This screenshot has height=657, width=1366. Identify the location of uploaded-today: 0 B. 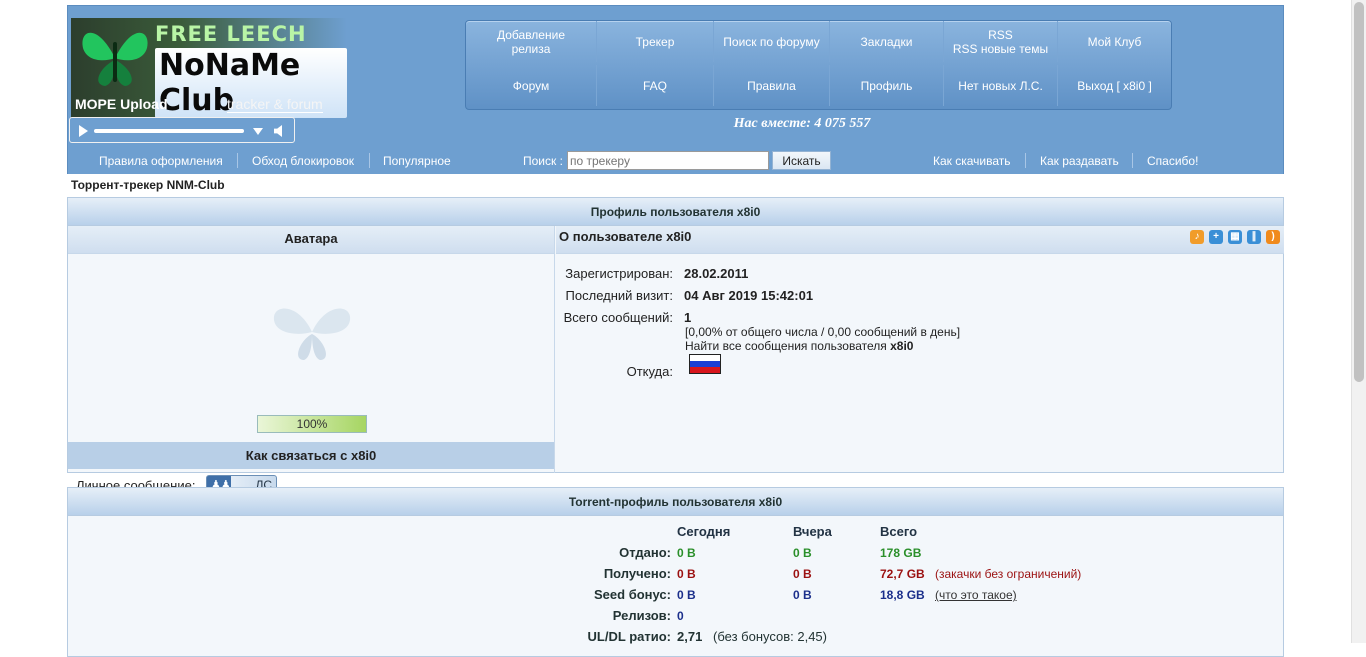
(686, 553).